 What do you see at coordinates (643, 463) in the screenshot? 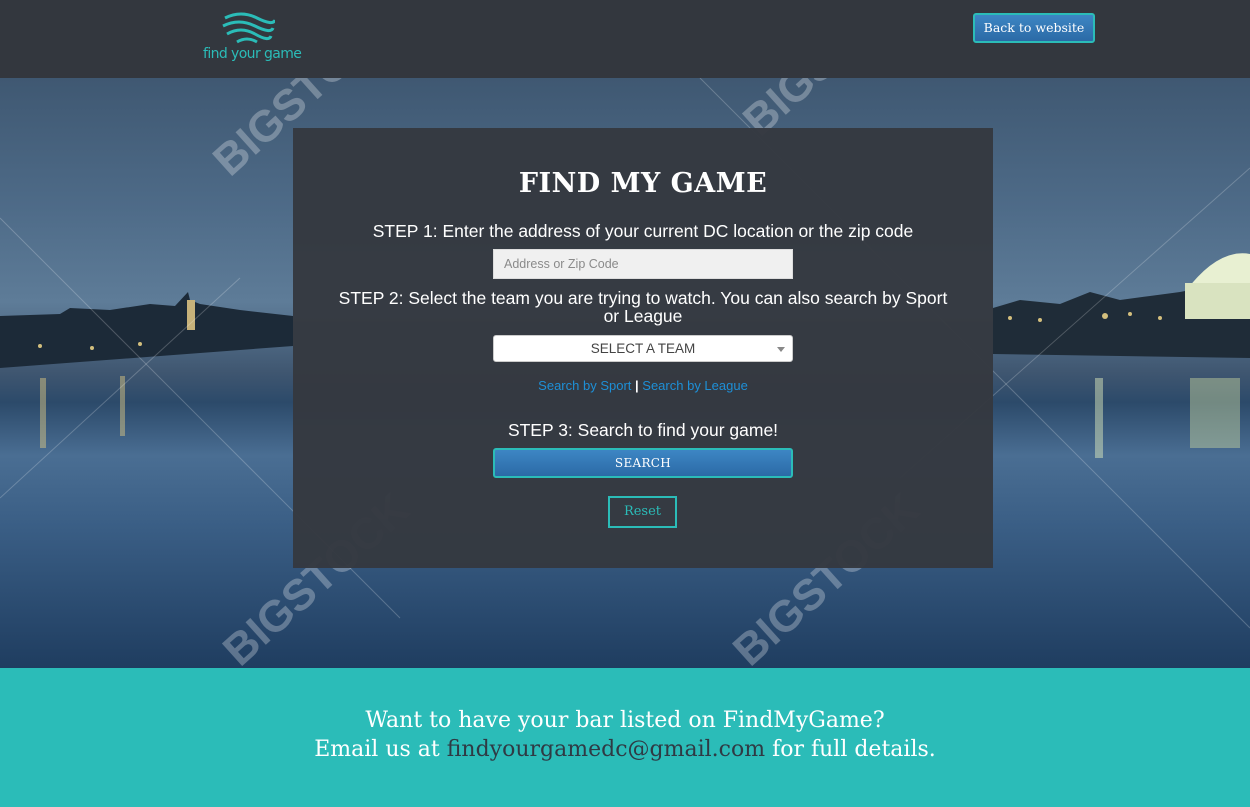
I see `search-button: SEARCH` at bounding box center [643, 463].